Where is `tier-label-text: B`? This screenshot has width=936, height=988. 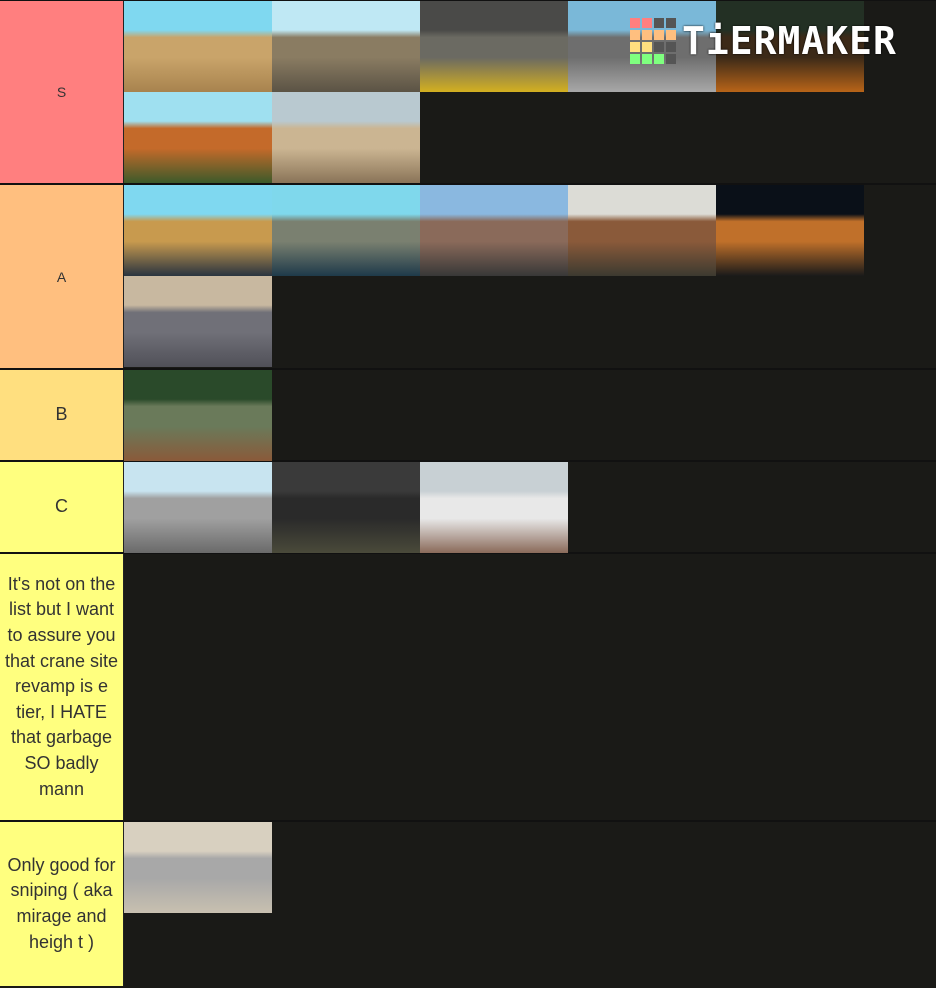 tier-label-text: B is located at coordinates (61, 414).